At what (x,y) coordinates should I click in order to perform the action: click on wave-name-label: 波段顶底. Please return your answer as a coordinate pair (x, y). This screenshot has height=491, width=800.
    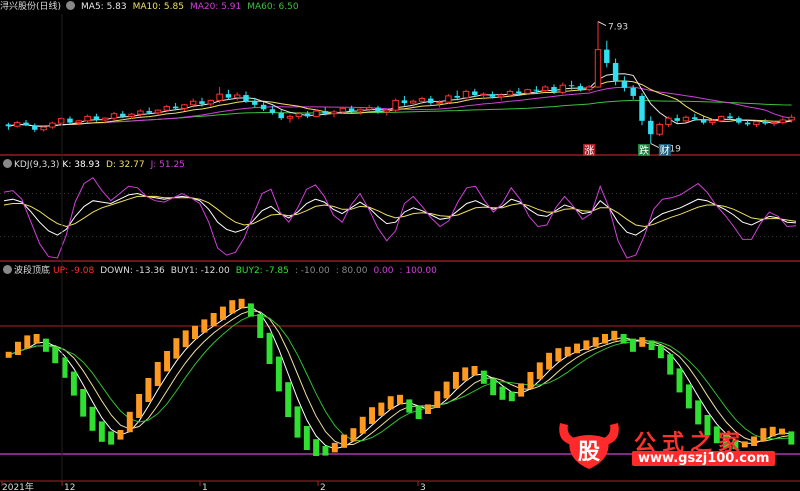
    Looking at the image, I should click on (32, 271).